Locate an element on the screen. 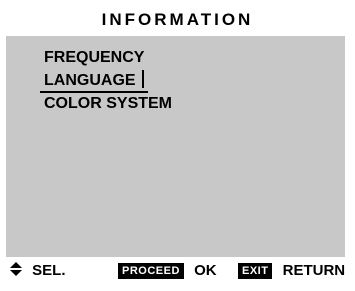 Image resolution: width=355 pixels, height=291 pixels. menu-item-label: COLOR SYSTEM is located at coordinates (108, 103).